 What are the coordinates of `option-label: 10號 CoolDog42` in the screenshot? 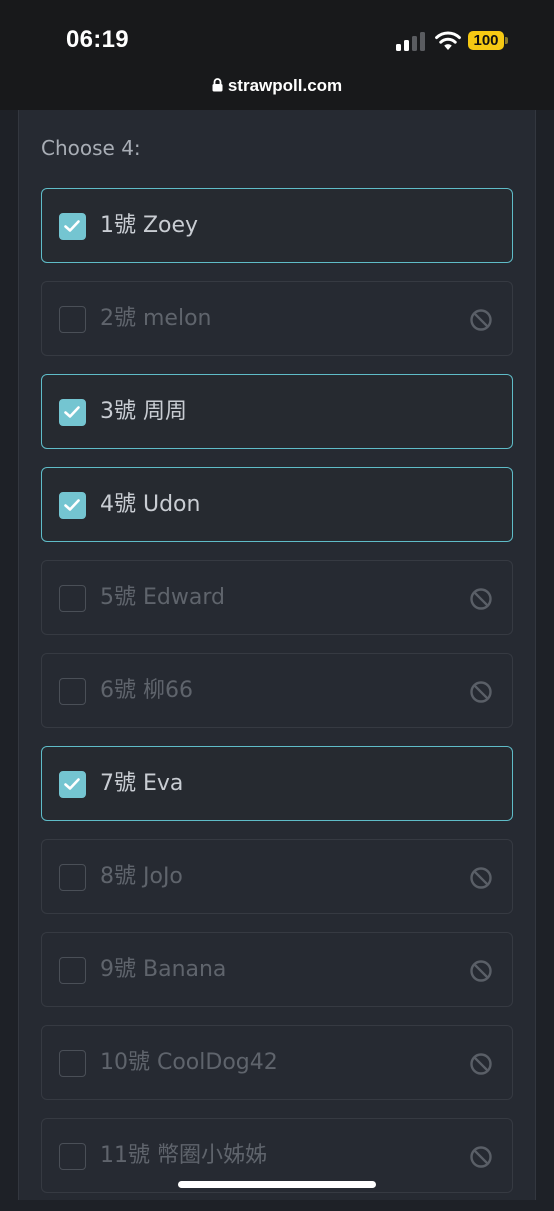 It's located at (189, 1062).